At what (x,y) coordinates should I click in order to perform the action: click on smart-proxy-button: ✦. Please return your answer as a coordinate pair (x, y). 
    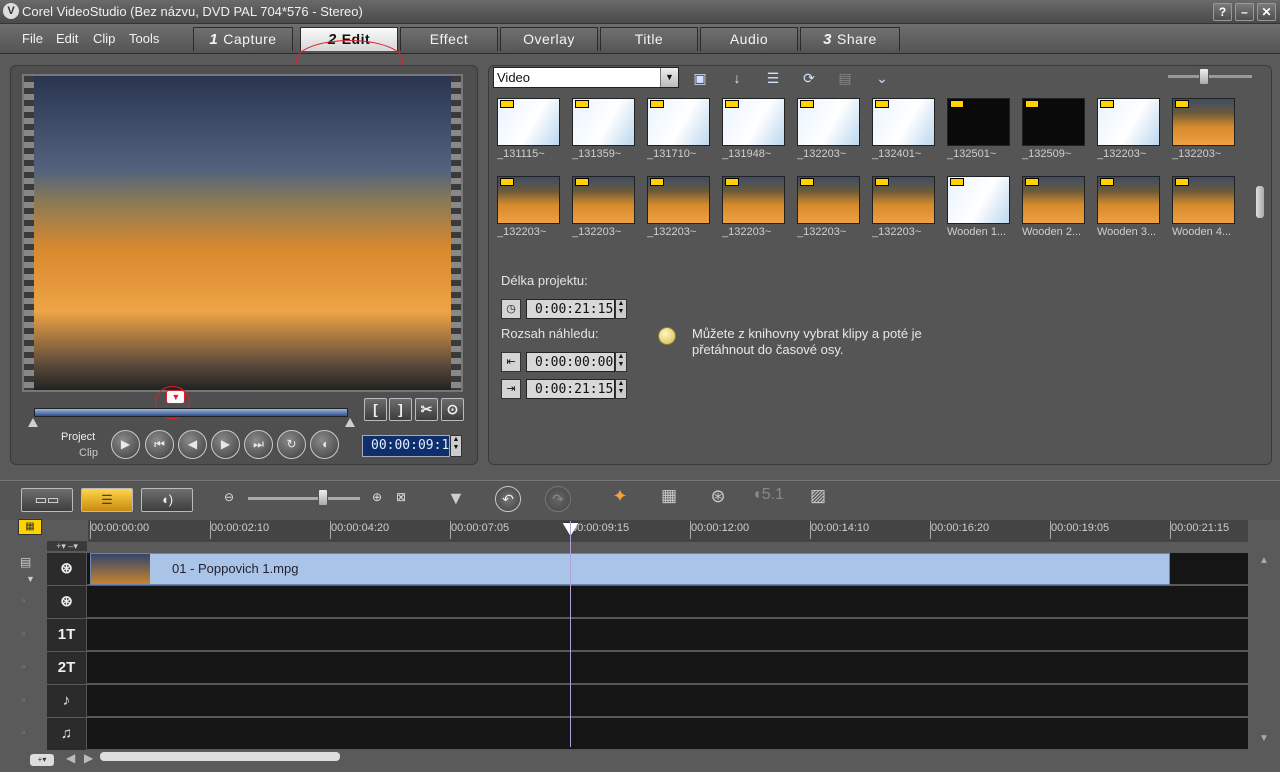
    Looking at the image, I should click on (620, 499).